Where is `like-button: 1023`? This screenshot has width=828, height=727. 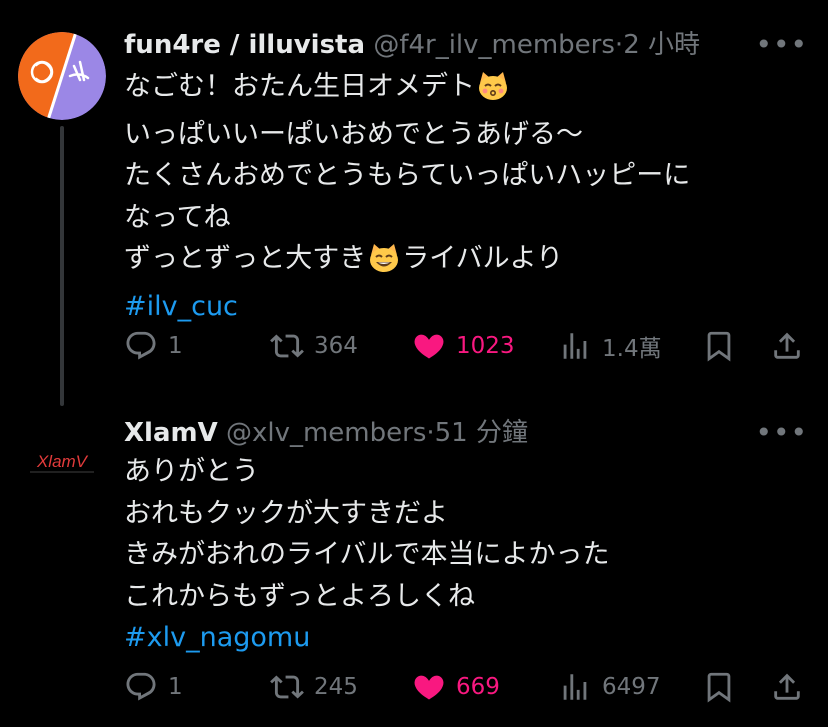 like-button: 1023 is located at coordinates (463, 346).